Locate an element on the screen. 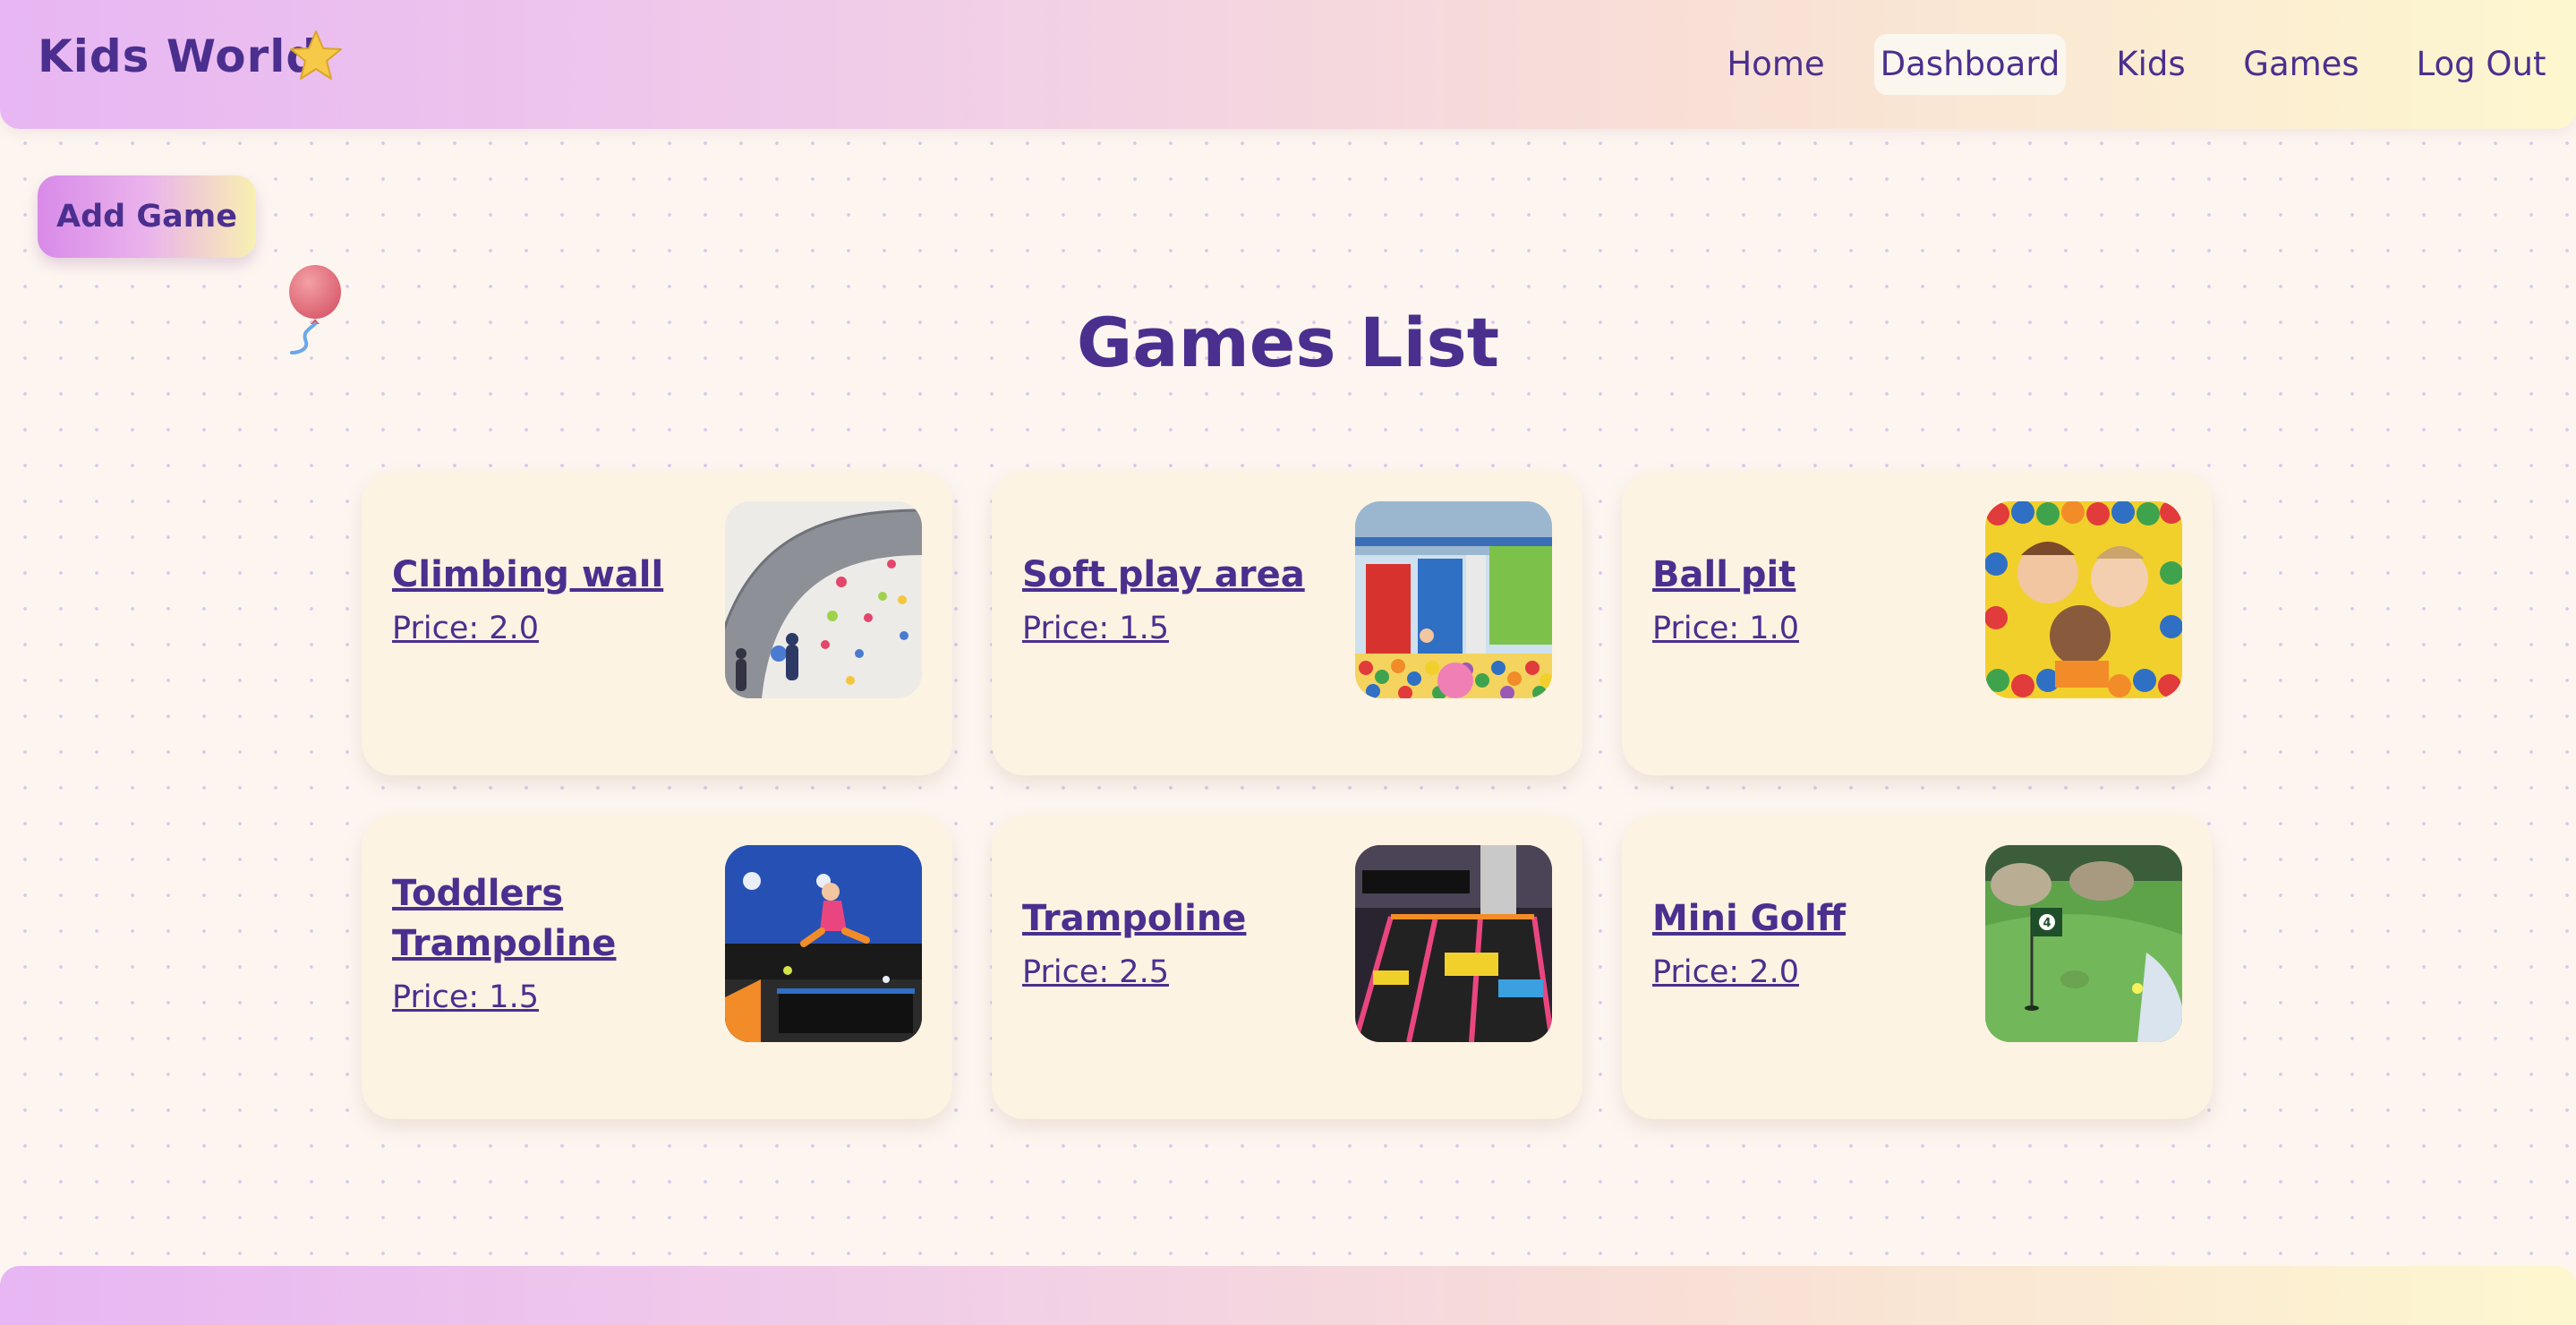 Image resolution: width=2576 pixels, height=1325 pixels. nav-games: Games is located at coordinates (2301, 64).